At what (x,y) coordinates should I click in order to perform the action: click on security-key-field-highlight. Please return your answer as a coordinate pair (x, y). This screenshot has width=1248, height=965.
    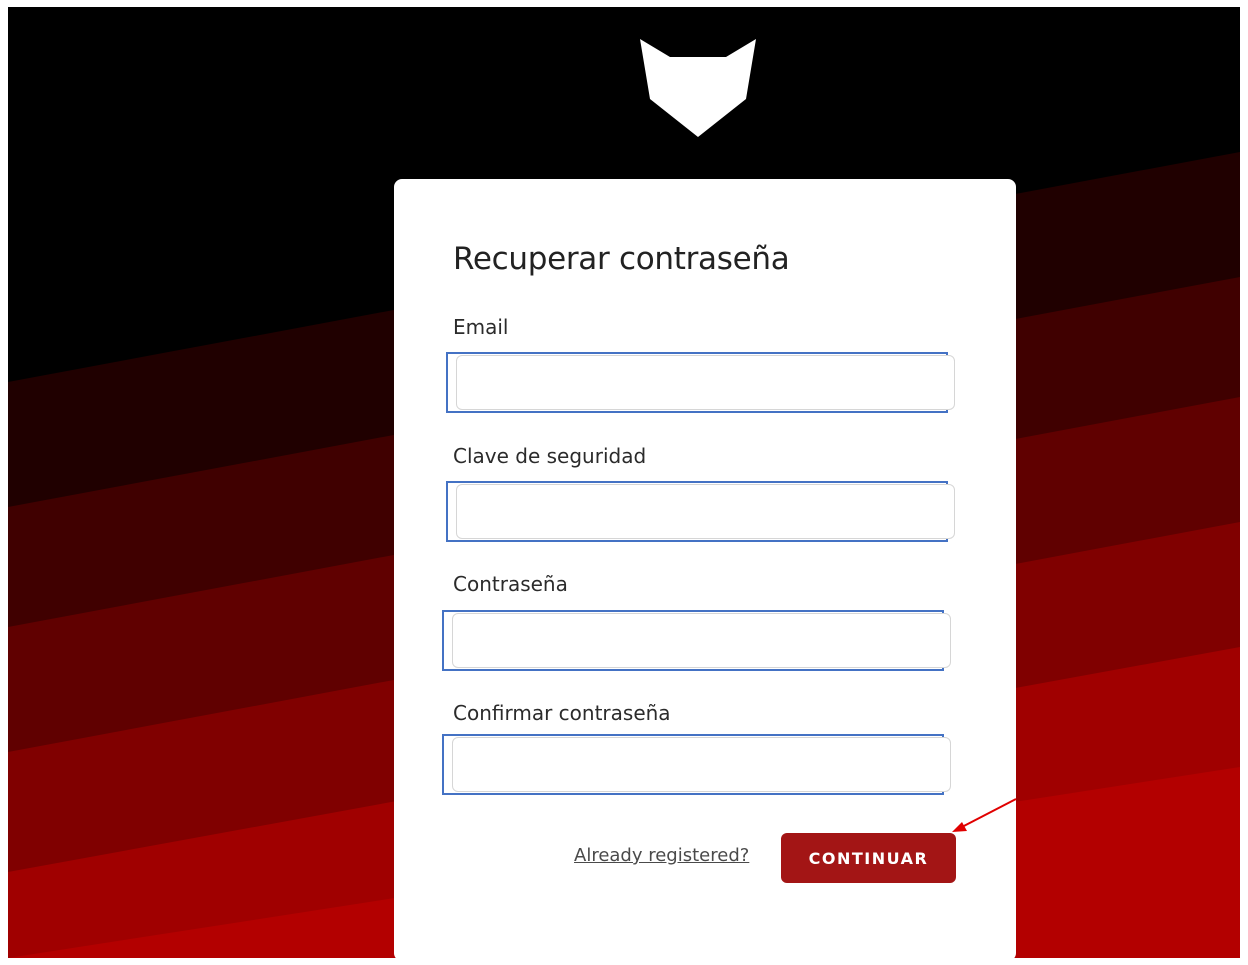
    Looking at the image, I should click on (700, 511).